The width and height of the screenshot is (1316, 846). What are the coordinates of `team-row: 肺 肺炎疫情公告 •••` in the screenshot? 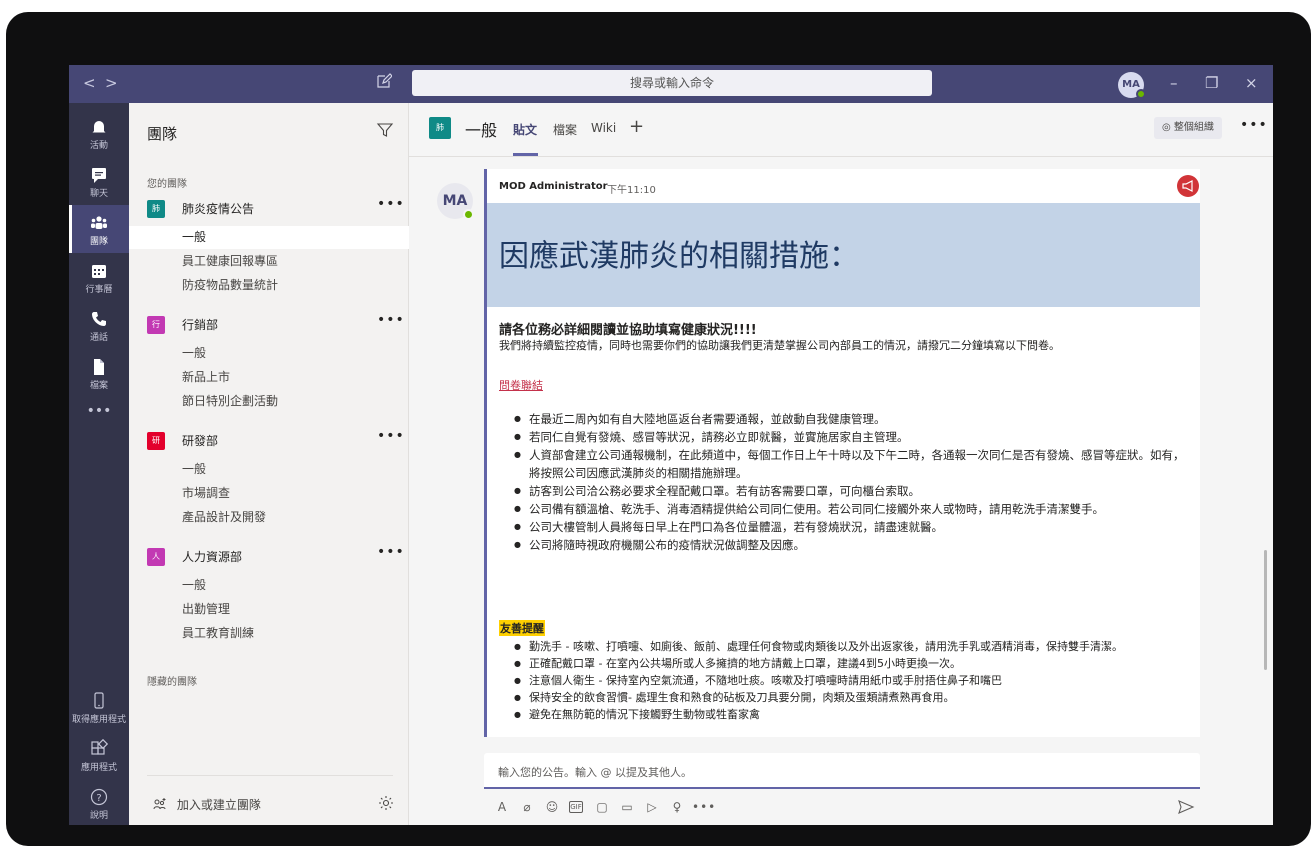 It's located at (269, 209).